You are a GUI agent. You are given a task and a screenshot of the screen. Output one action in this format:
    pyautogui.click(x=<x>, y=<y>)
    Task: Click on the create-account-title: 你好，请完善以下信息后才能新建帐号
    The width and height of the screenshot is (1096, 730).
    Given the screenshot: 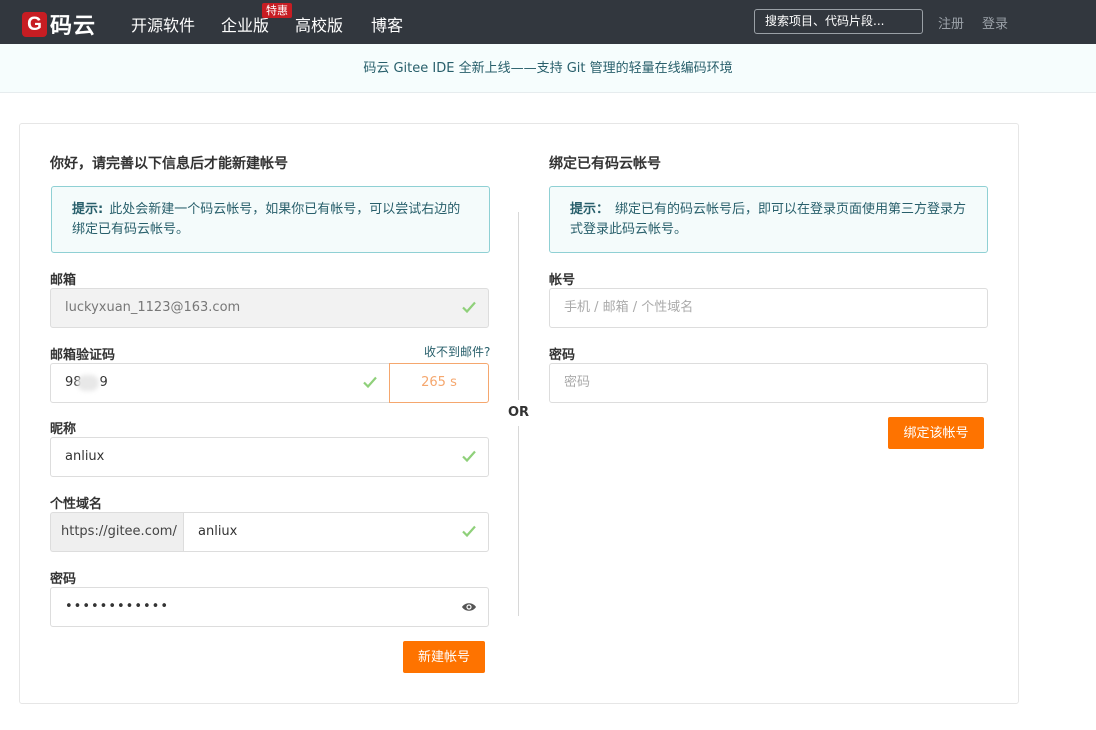 What is the action you would take?
    pyautogui.click(x=169, y=164)
    